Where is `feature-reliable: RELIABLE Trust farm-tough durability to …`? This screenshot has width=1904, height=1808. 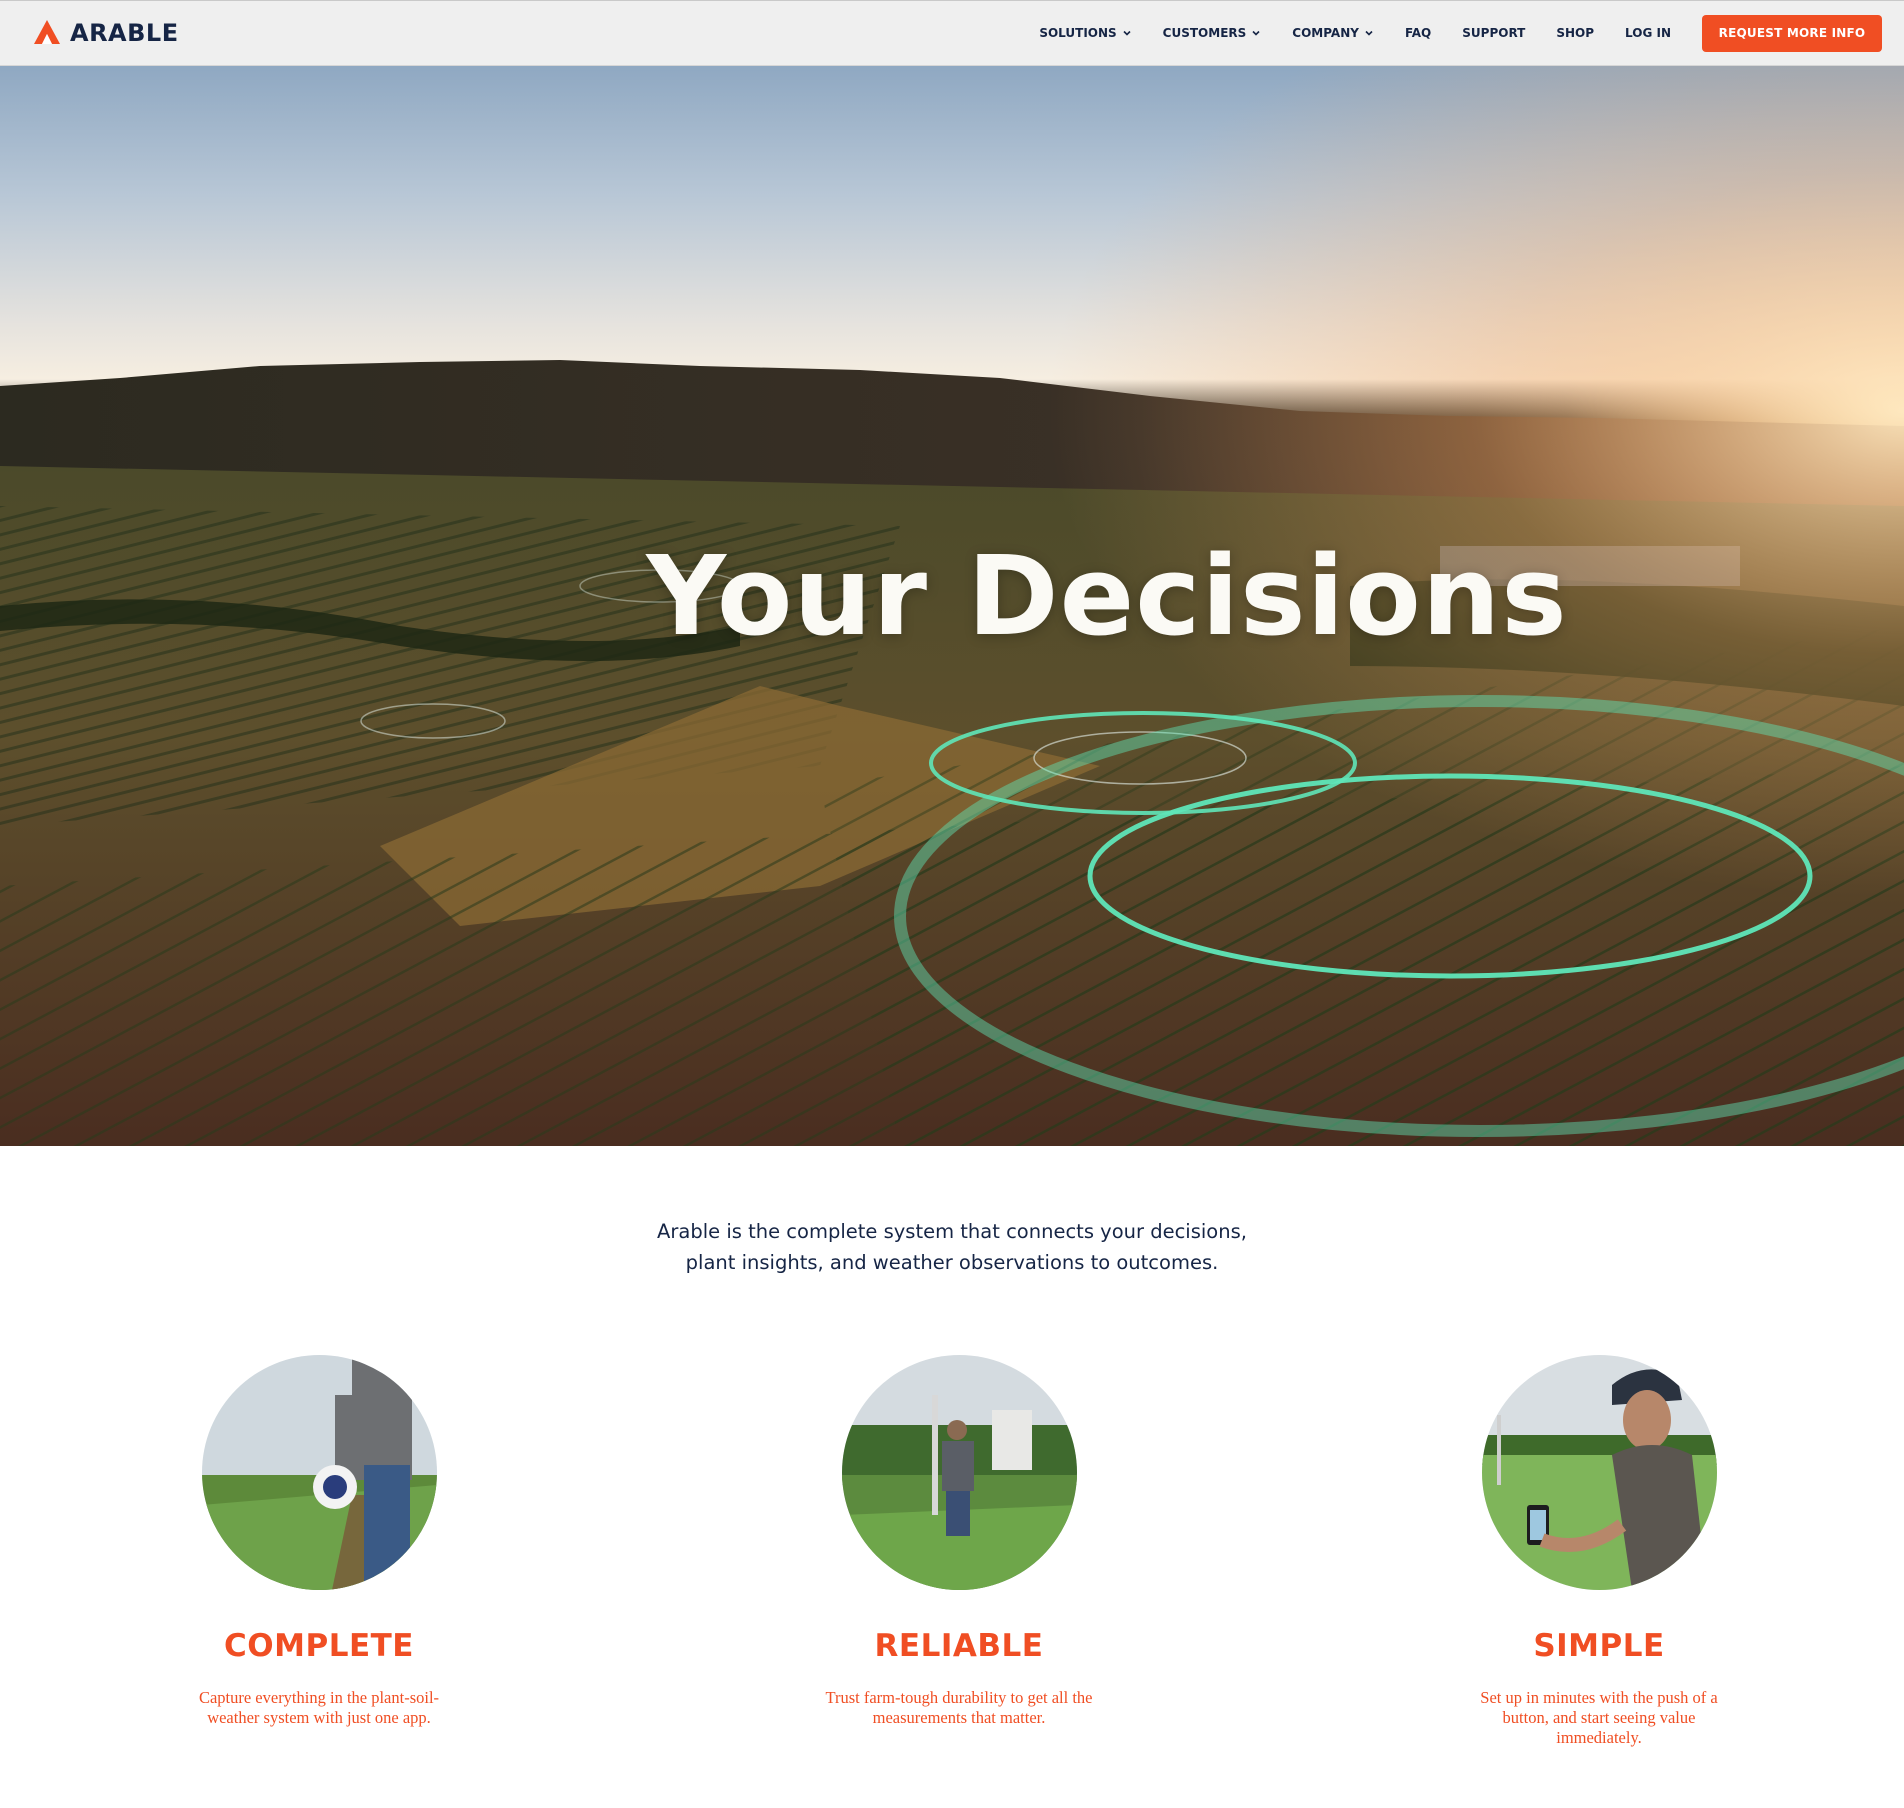 feature-reliable: RELIABLE Trust farm-tough durability to … is located at coordinates (959, 1541).